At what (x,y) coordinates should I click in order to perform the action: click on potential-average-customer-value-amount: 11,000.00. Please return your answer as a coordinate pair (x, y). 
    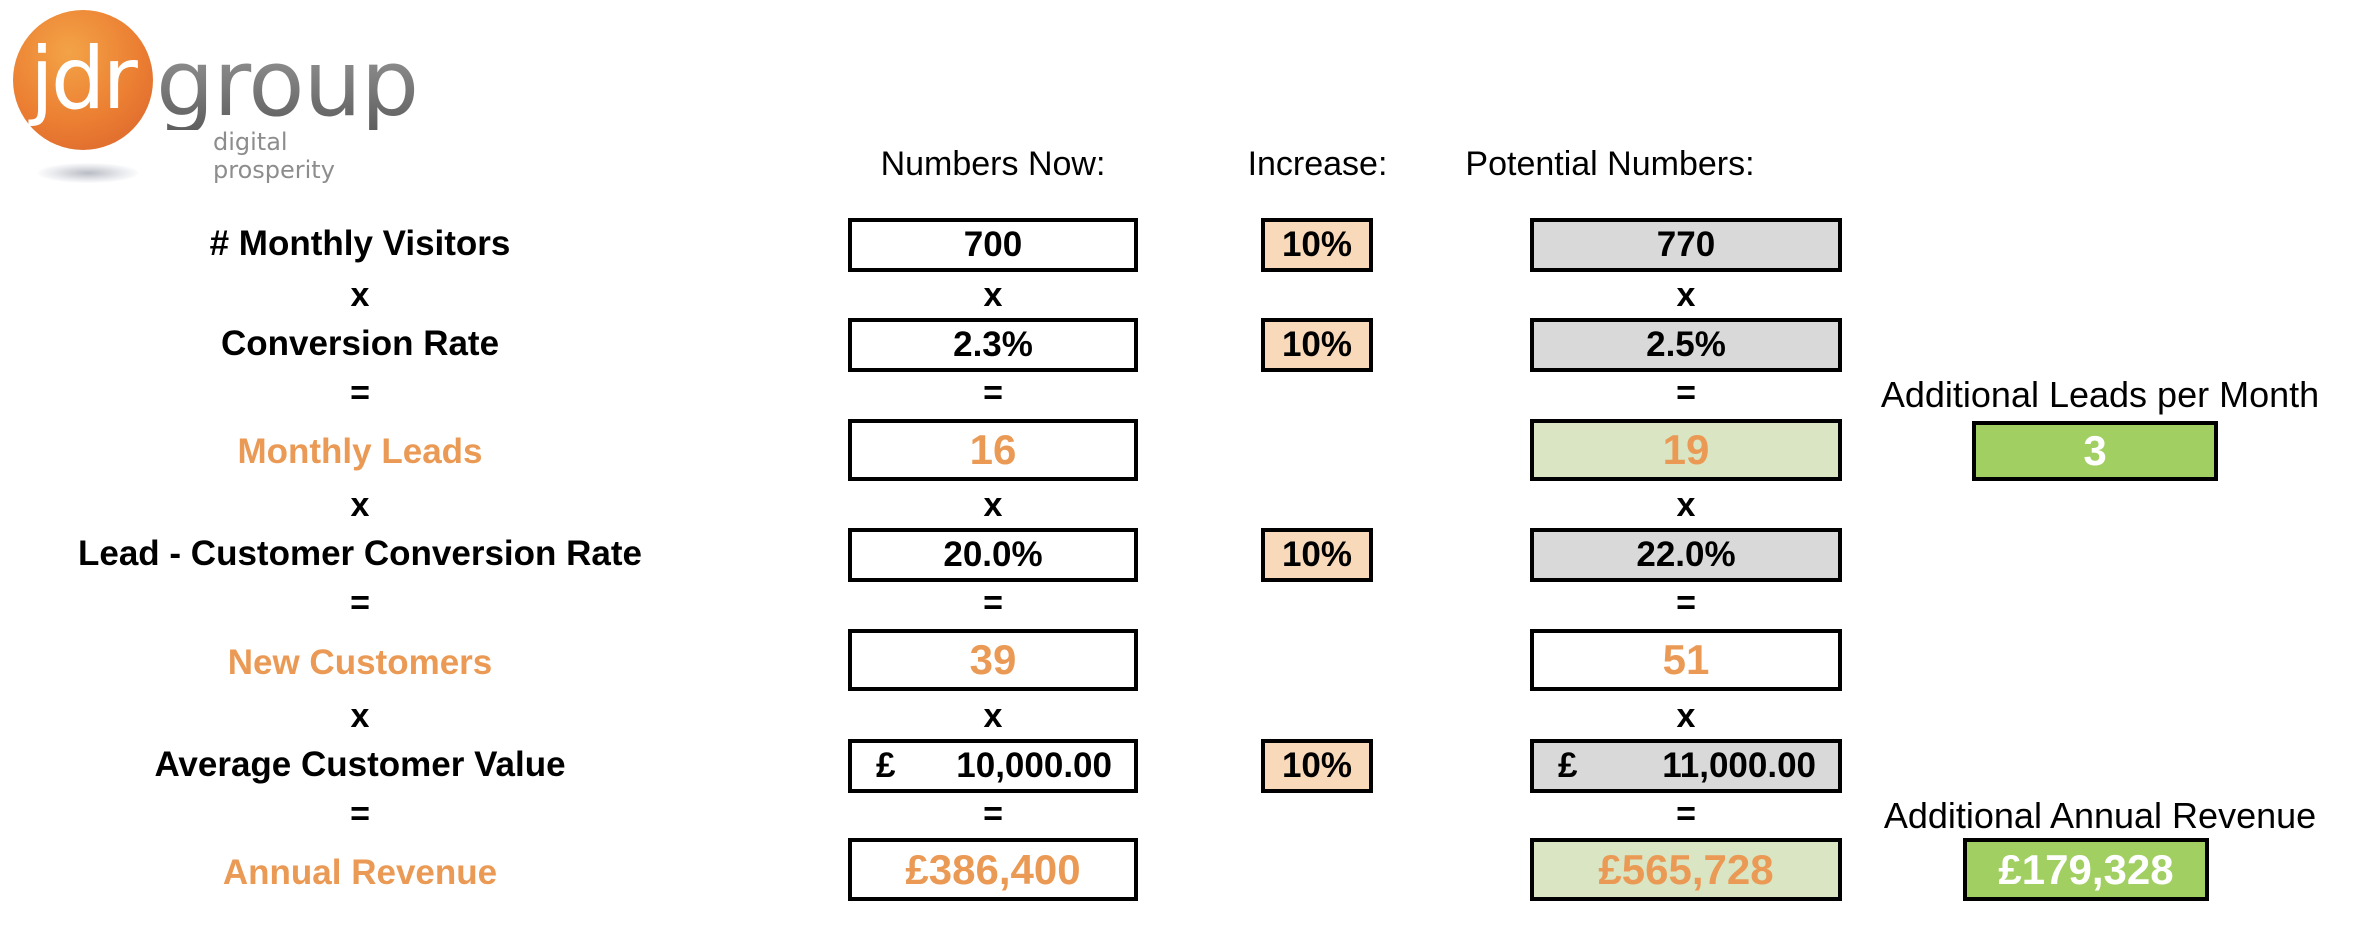
    Looking at the image, I should click on (1739, 765).